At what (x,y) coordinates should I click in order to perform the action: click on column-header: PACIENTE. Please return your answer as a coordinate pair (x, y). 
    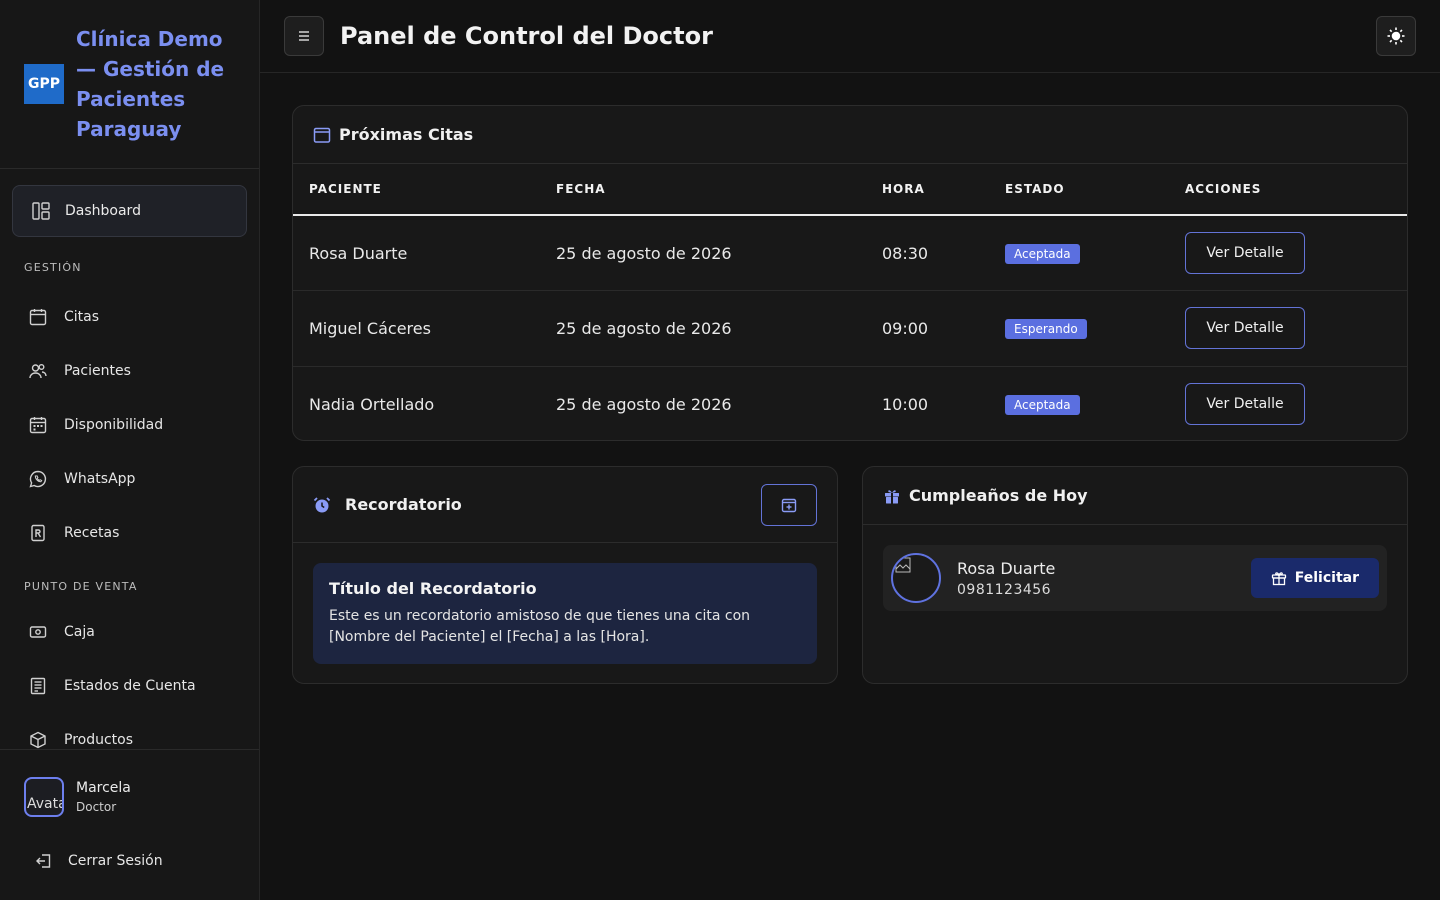
    Looking at the image, I should click on (416, 190).